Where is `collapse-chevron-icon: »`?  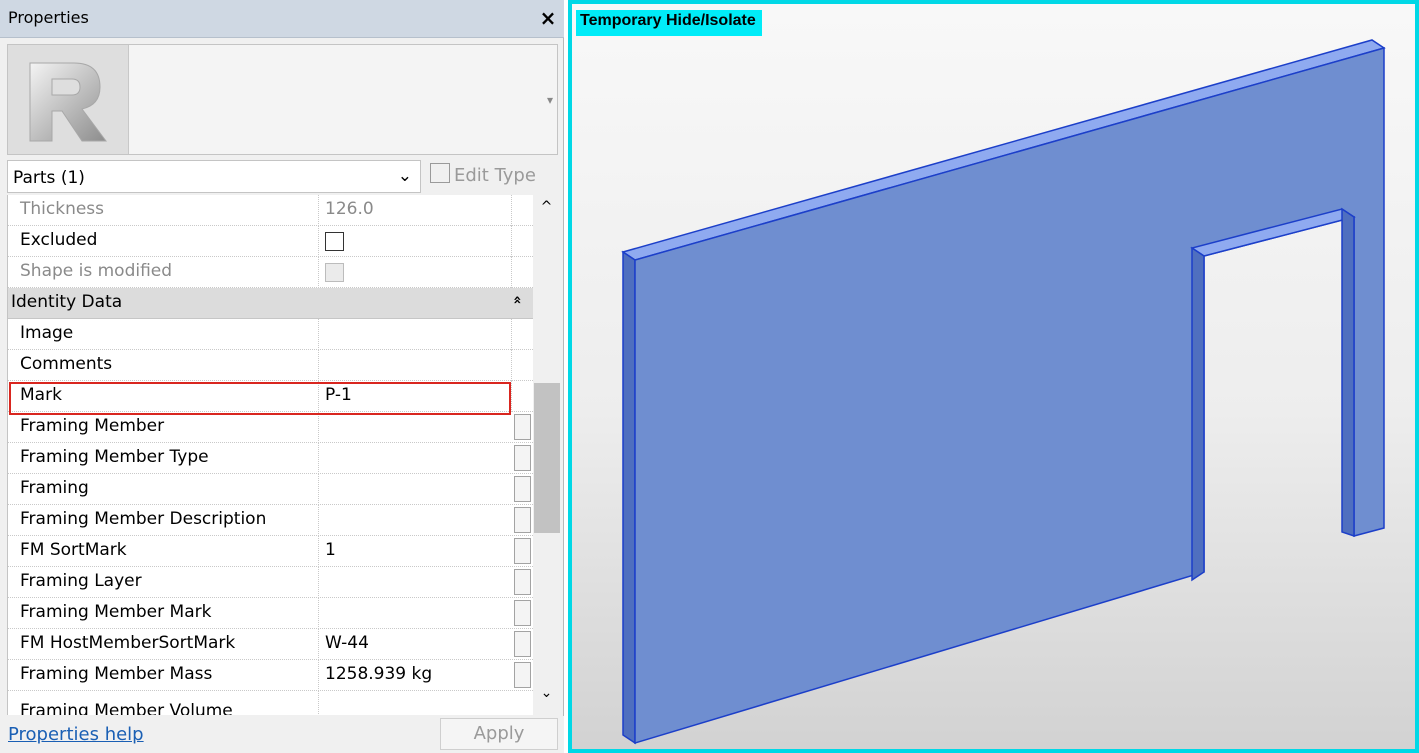 collapse-chevron-icon: » is located at coordinates (518, 300).